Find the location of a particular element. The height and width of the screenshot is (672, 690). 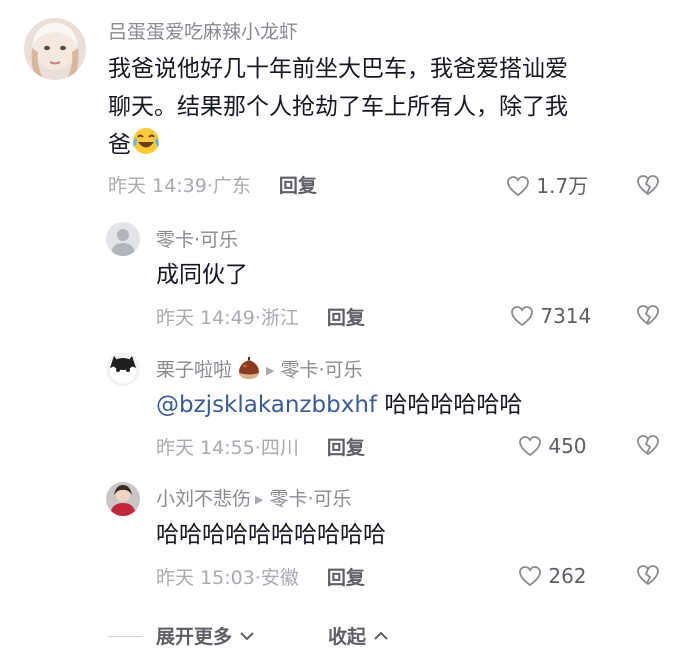

expand-more-label: 展开更多 is located at coordinates (194, 637).